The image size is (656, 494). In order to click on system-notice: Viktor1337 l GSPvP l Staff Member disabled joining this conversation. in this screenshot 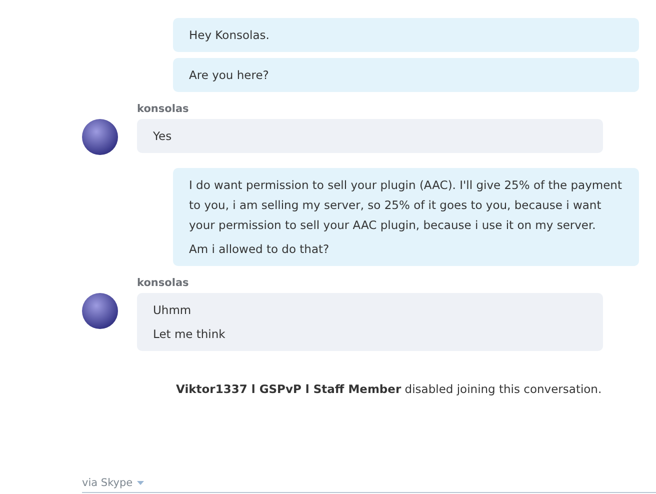, I will do `click(389, 389)`.